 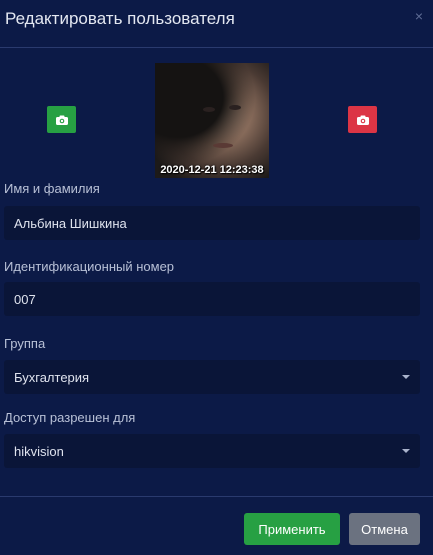 I want to click on photo-timestamp: 2020-12-21 12:23:38, so click(x=212, y=170).